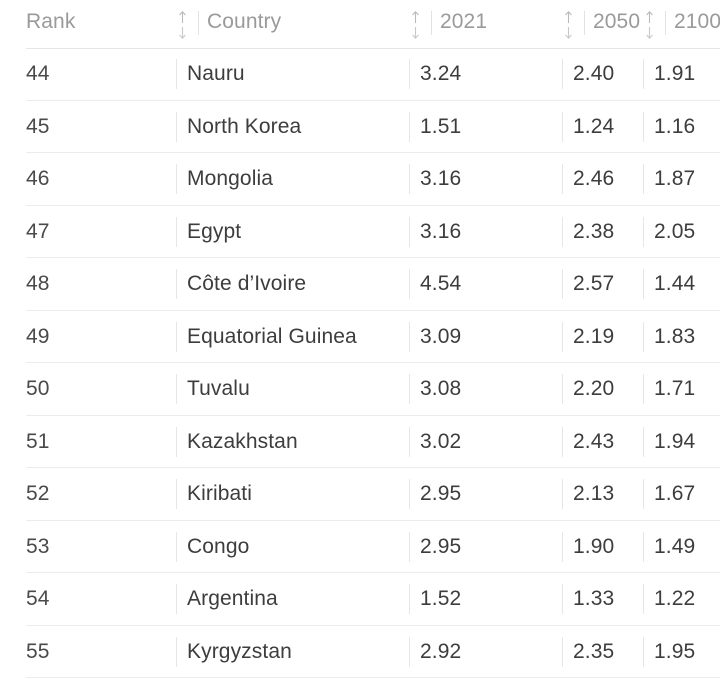 Image resolution: width=720 pixels, height=683 pixels. Describe the element at coordinates (230, 179) in the screenshot. I see `cell-country-value: Mongolia` at that location.